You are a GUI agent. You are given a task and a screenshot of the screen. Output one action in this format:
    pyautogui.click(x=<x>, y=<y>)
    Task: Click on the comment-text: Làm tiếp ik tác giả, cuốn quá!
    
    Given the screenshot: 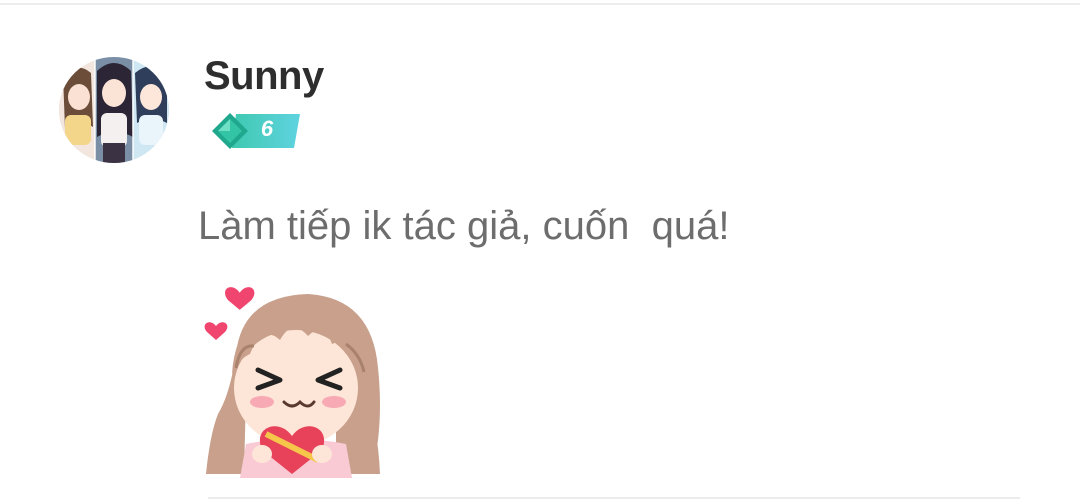 What is the action you would take?
    pyautogui.click(x=464, y=226)
    